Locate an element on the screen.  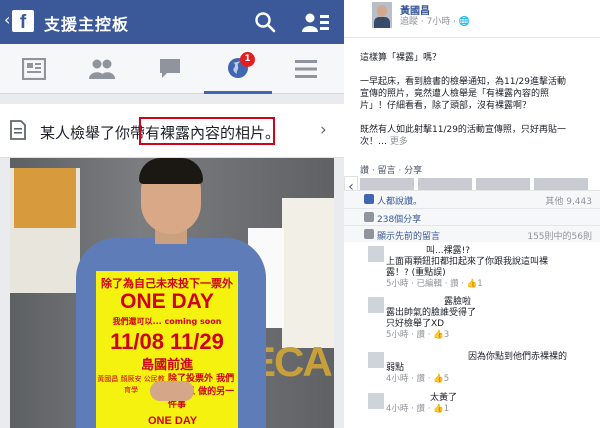
tab-menu is located at coordinates (306, 69).